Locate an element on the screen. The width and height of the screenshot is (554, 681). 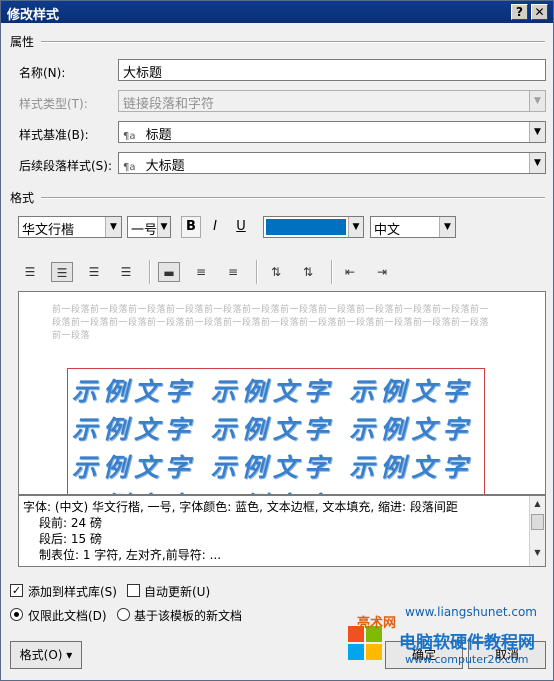
title-bar: 修改样式 ? ✕ is located at coordinates (277, 12).